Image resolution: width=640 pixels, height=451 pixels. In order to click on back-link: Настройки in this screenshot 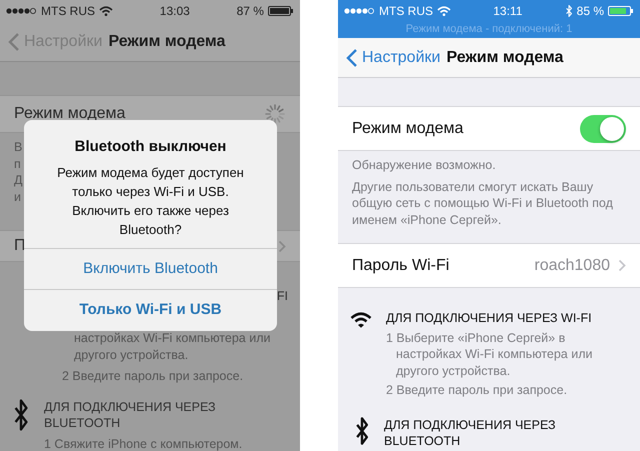, I will do `click(393, 58)`.